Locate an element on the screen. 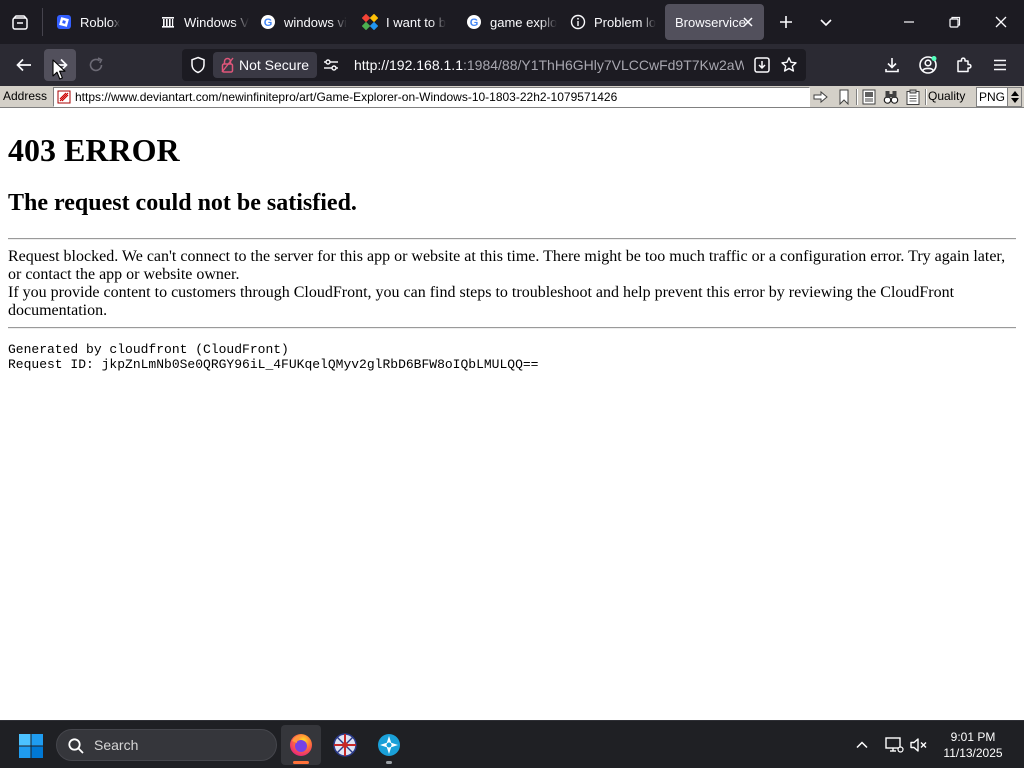 The height and width of the screenshot is (768, 1024). list-all-tabs-button is located at coordinates (826, 22).